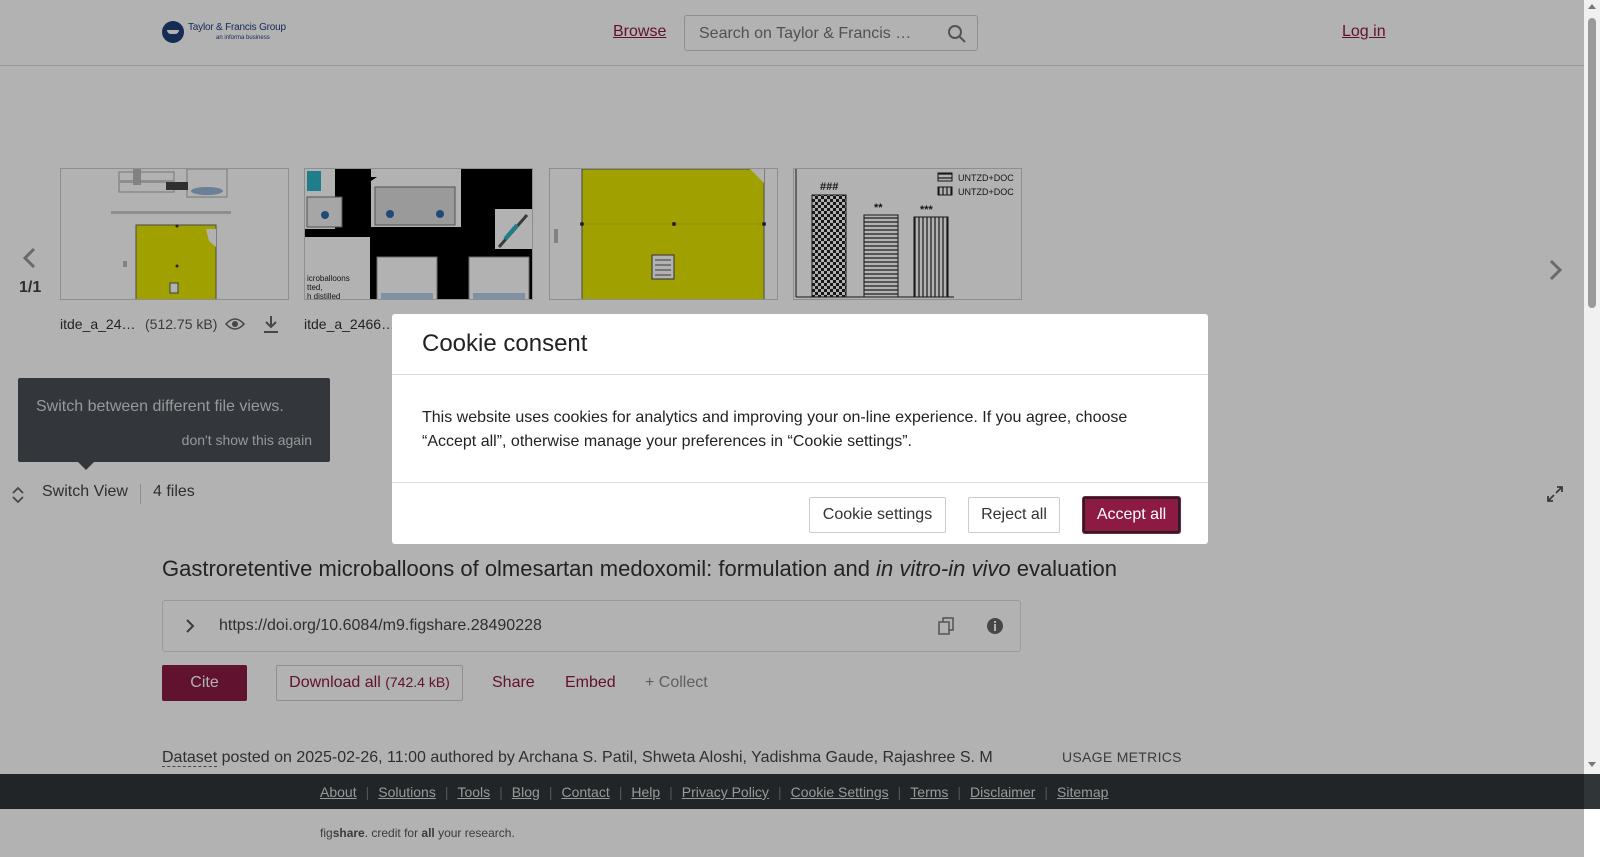  Describe the element at coordinates (1592, 6) in the screenshot. I see `scroll-up-arrow-icon` at that location.